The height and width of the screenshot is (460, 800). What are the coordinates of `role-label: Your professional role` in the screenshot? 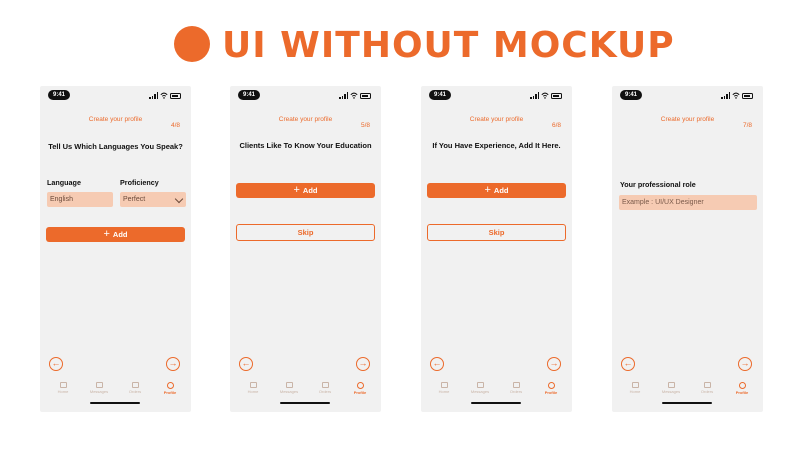 It's located at (658, 184).